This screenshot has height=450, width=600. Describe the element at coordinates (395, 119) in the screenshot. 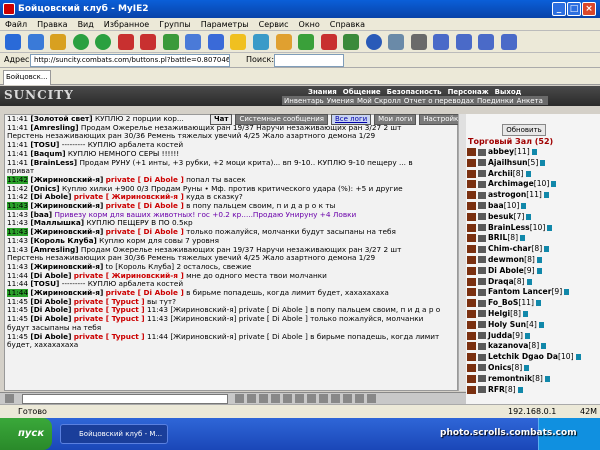

I see `tab-my-logs: Мои логи` at that location.